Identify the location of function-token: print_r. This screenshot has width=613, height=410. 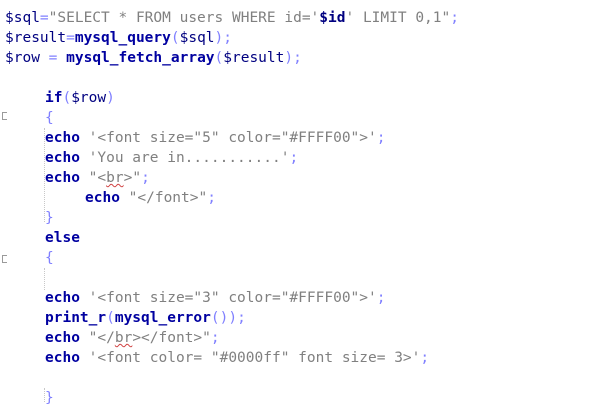
(76, 318).